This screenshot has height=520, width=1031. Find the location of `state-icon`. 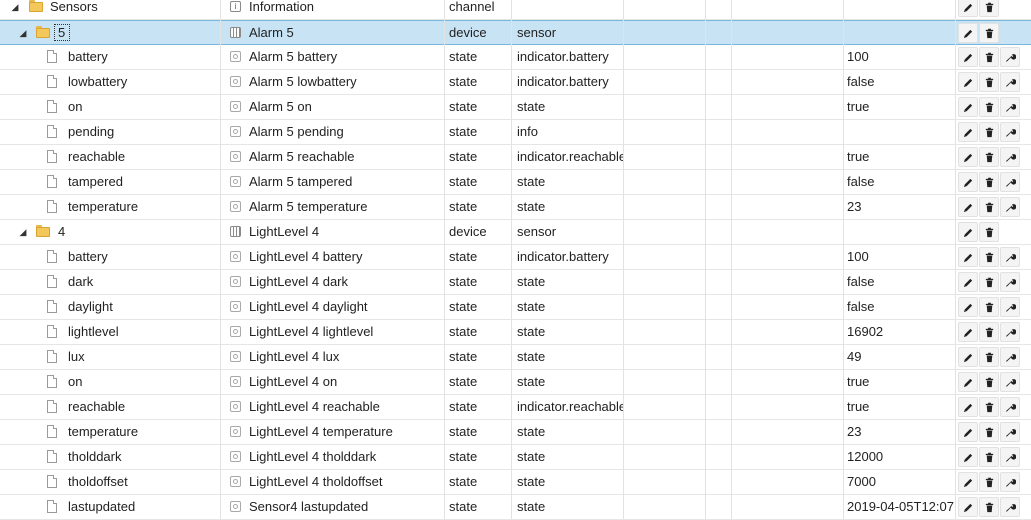

state-icon is located at coordinates (235, 356).